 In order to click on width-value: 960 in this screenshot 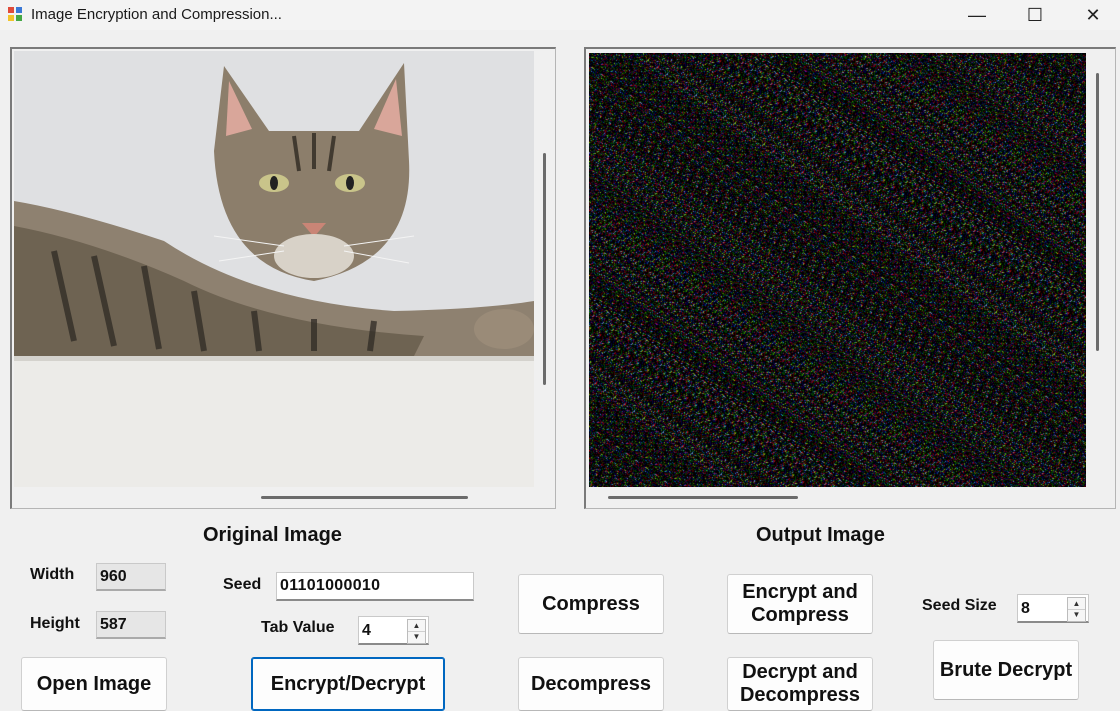, I will do `click(131, 577)`.